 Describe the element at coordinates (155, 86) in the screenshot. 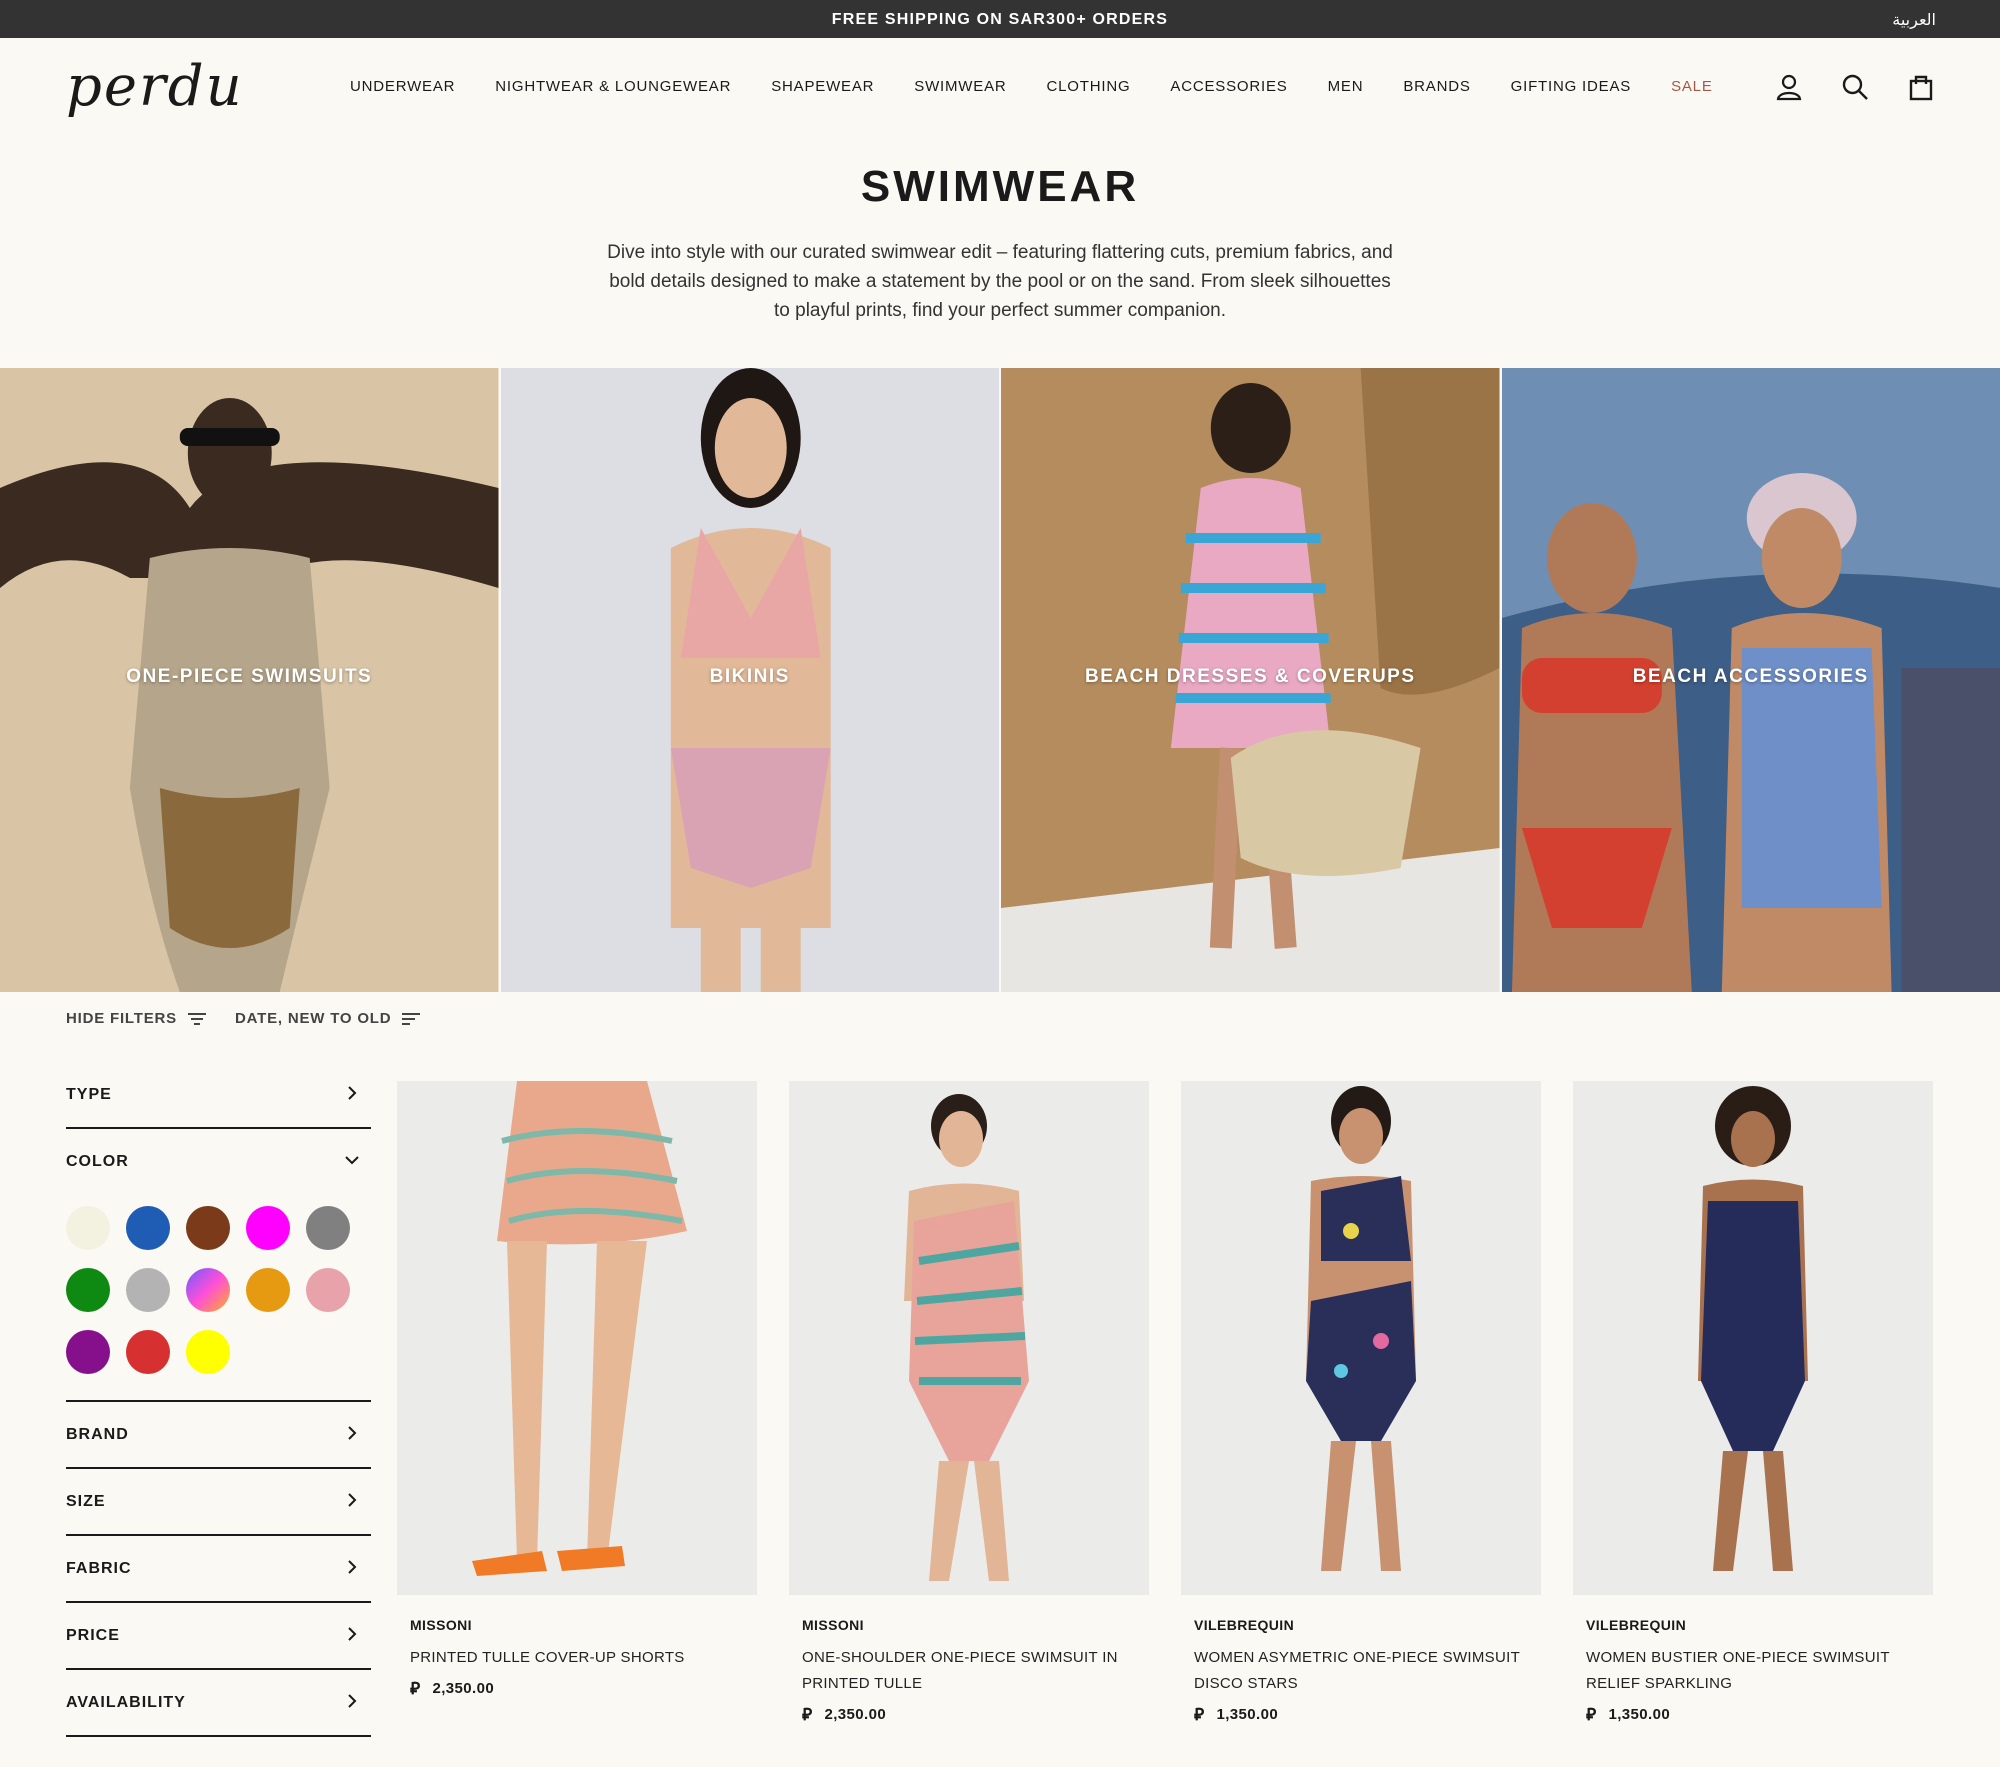

I see `site-logo: perdu` at that location.